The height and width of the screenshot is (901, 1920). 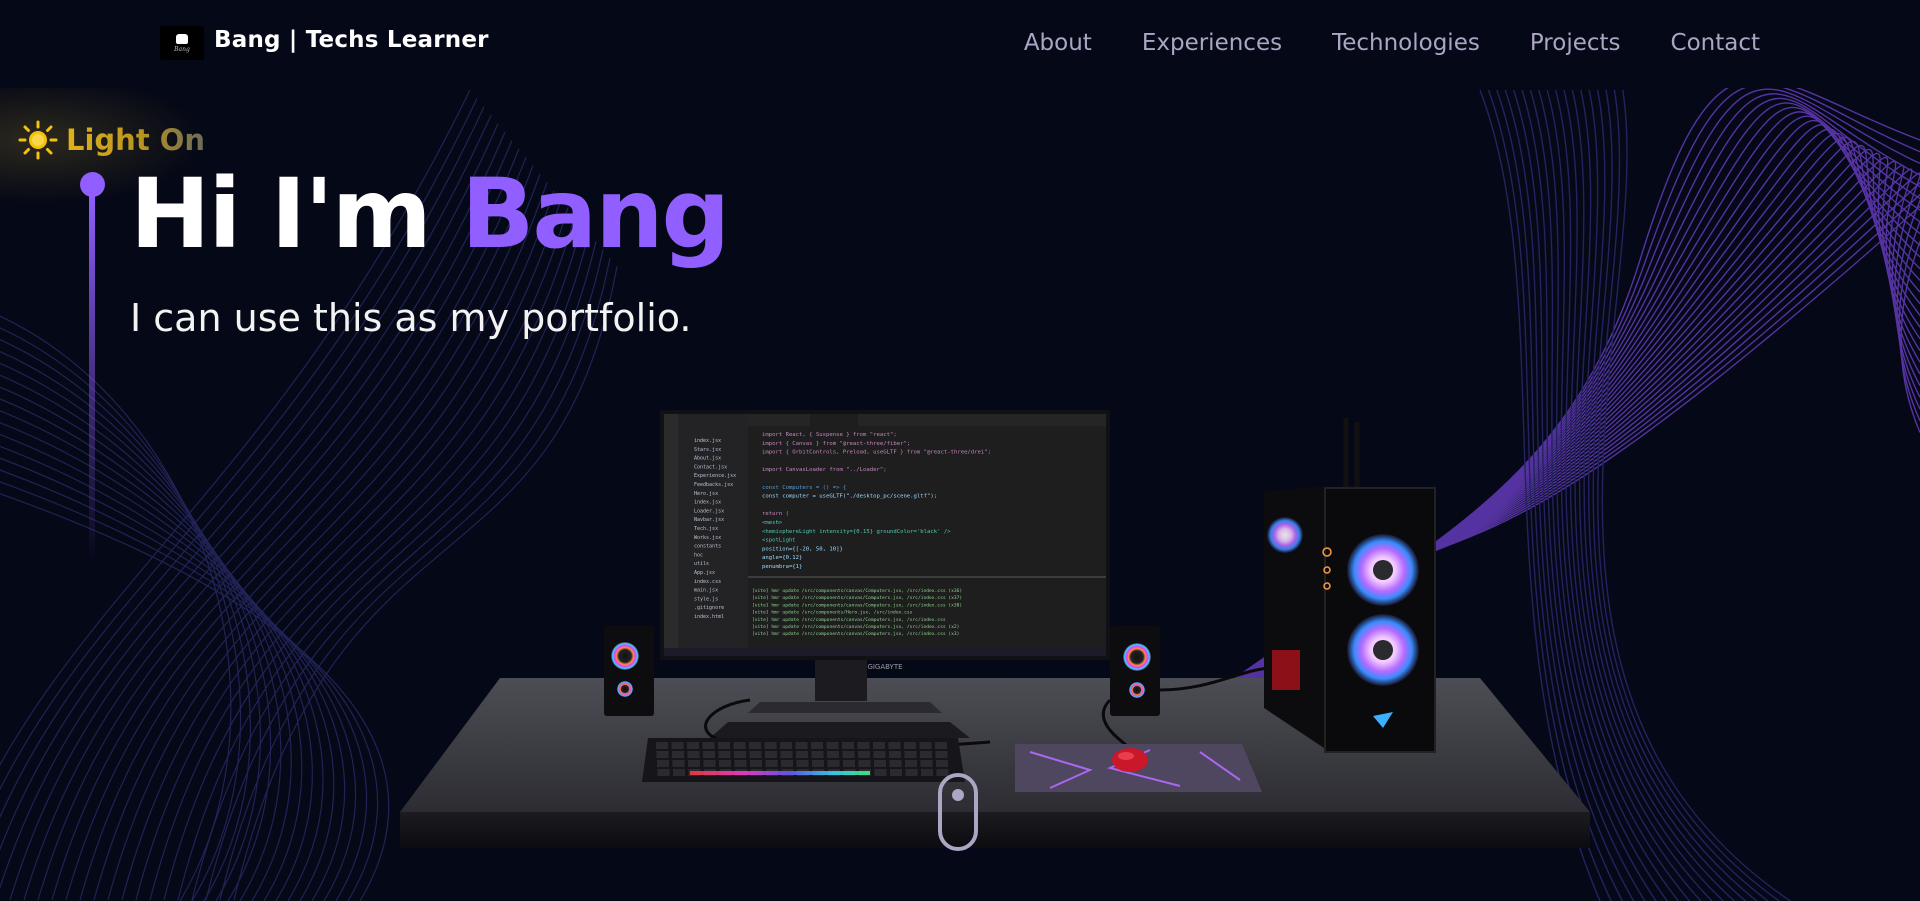 What do you see at coordinates (595, 214) in the screenshot?
I see `hero-name: Bang` at bounding box center [595, 214].